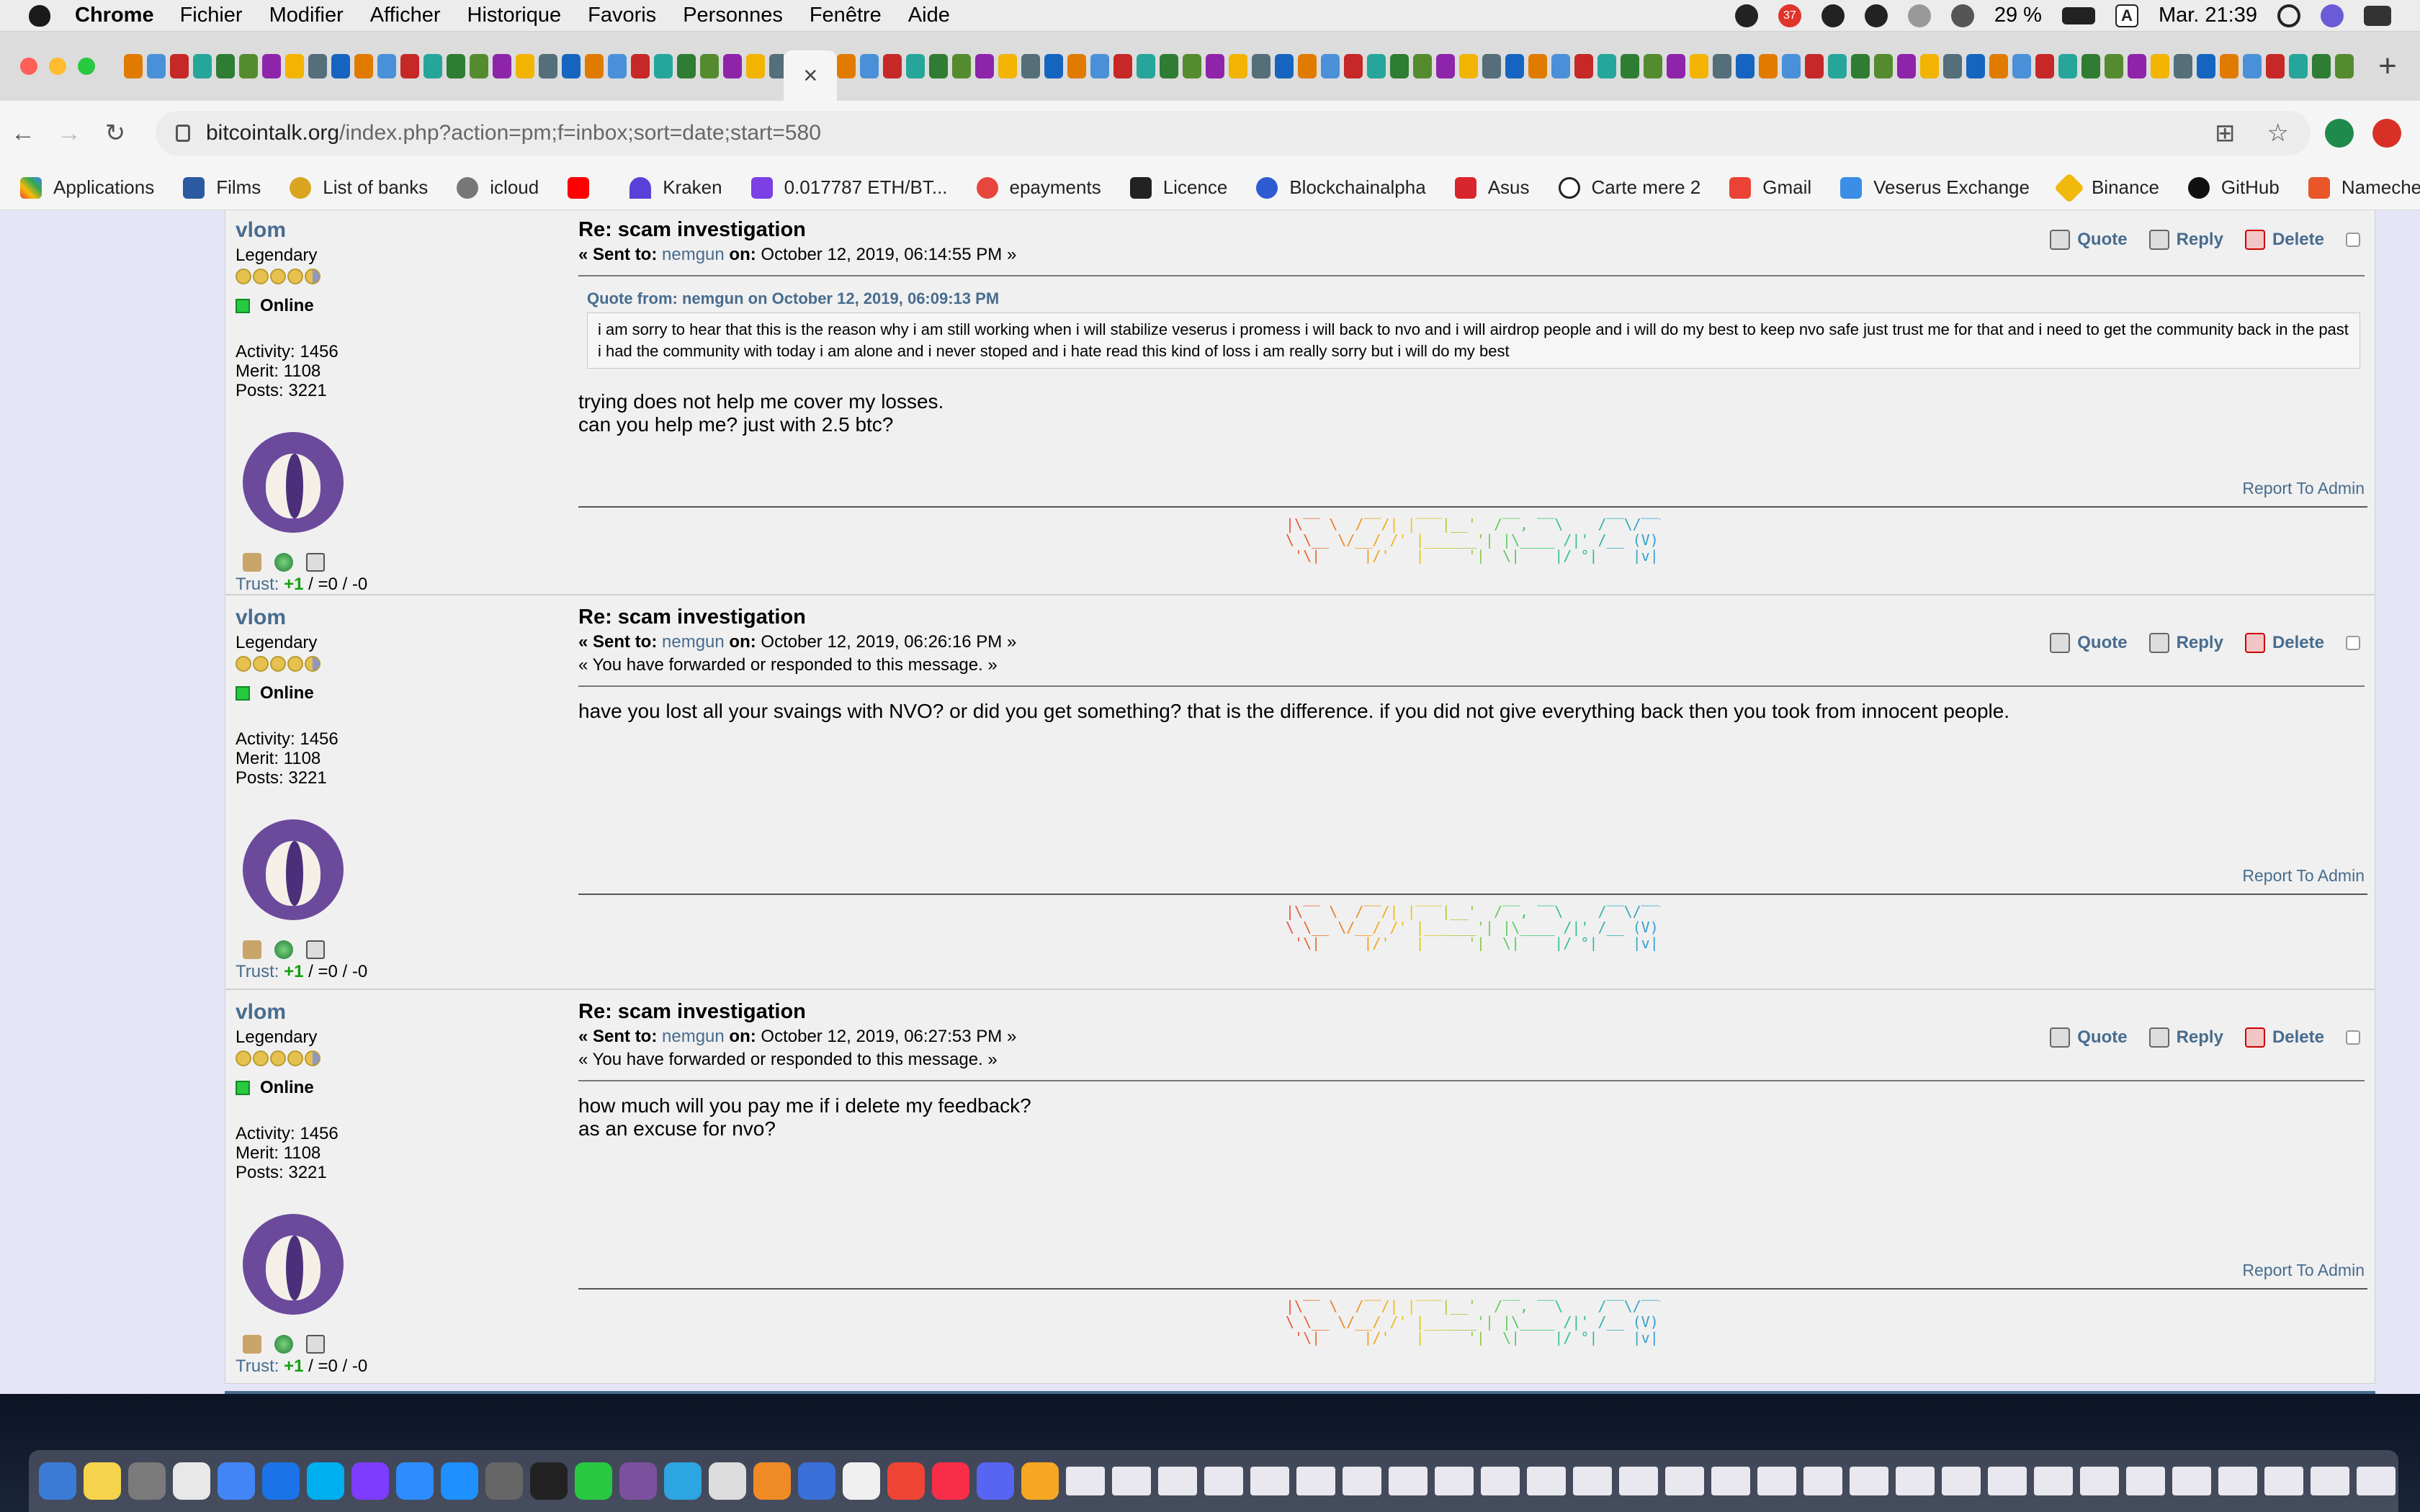 The height and width of the screenshot is (1512, 2420). Describe the element at coordinates (1833, 15) in the screenshot. I see `chat-icon` at that location.